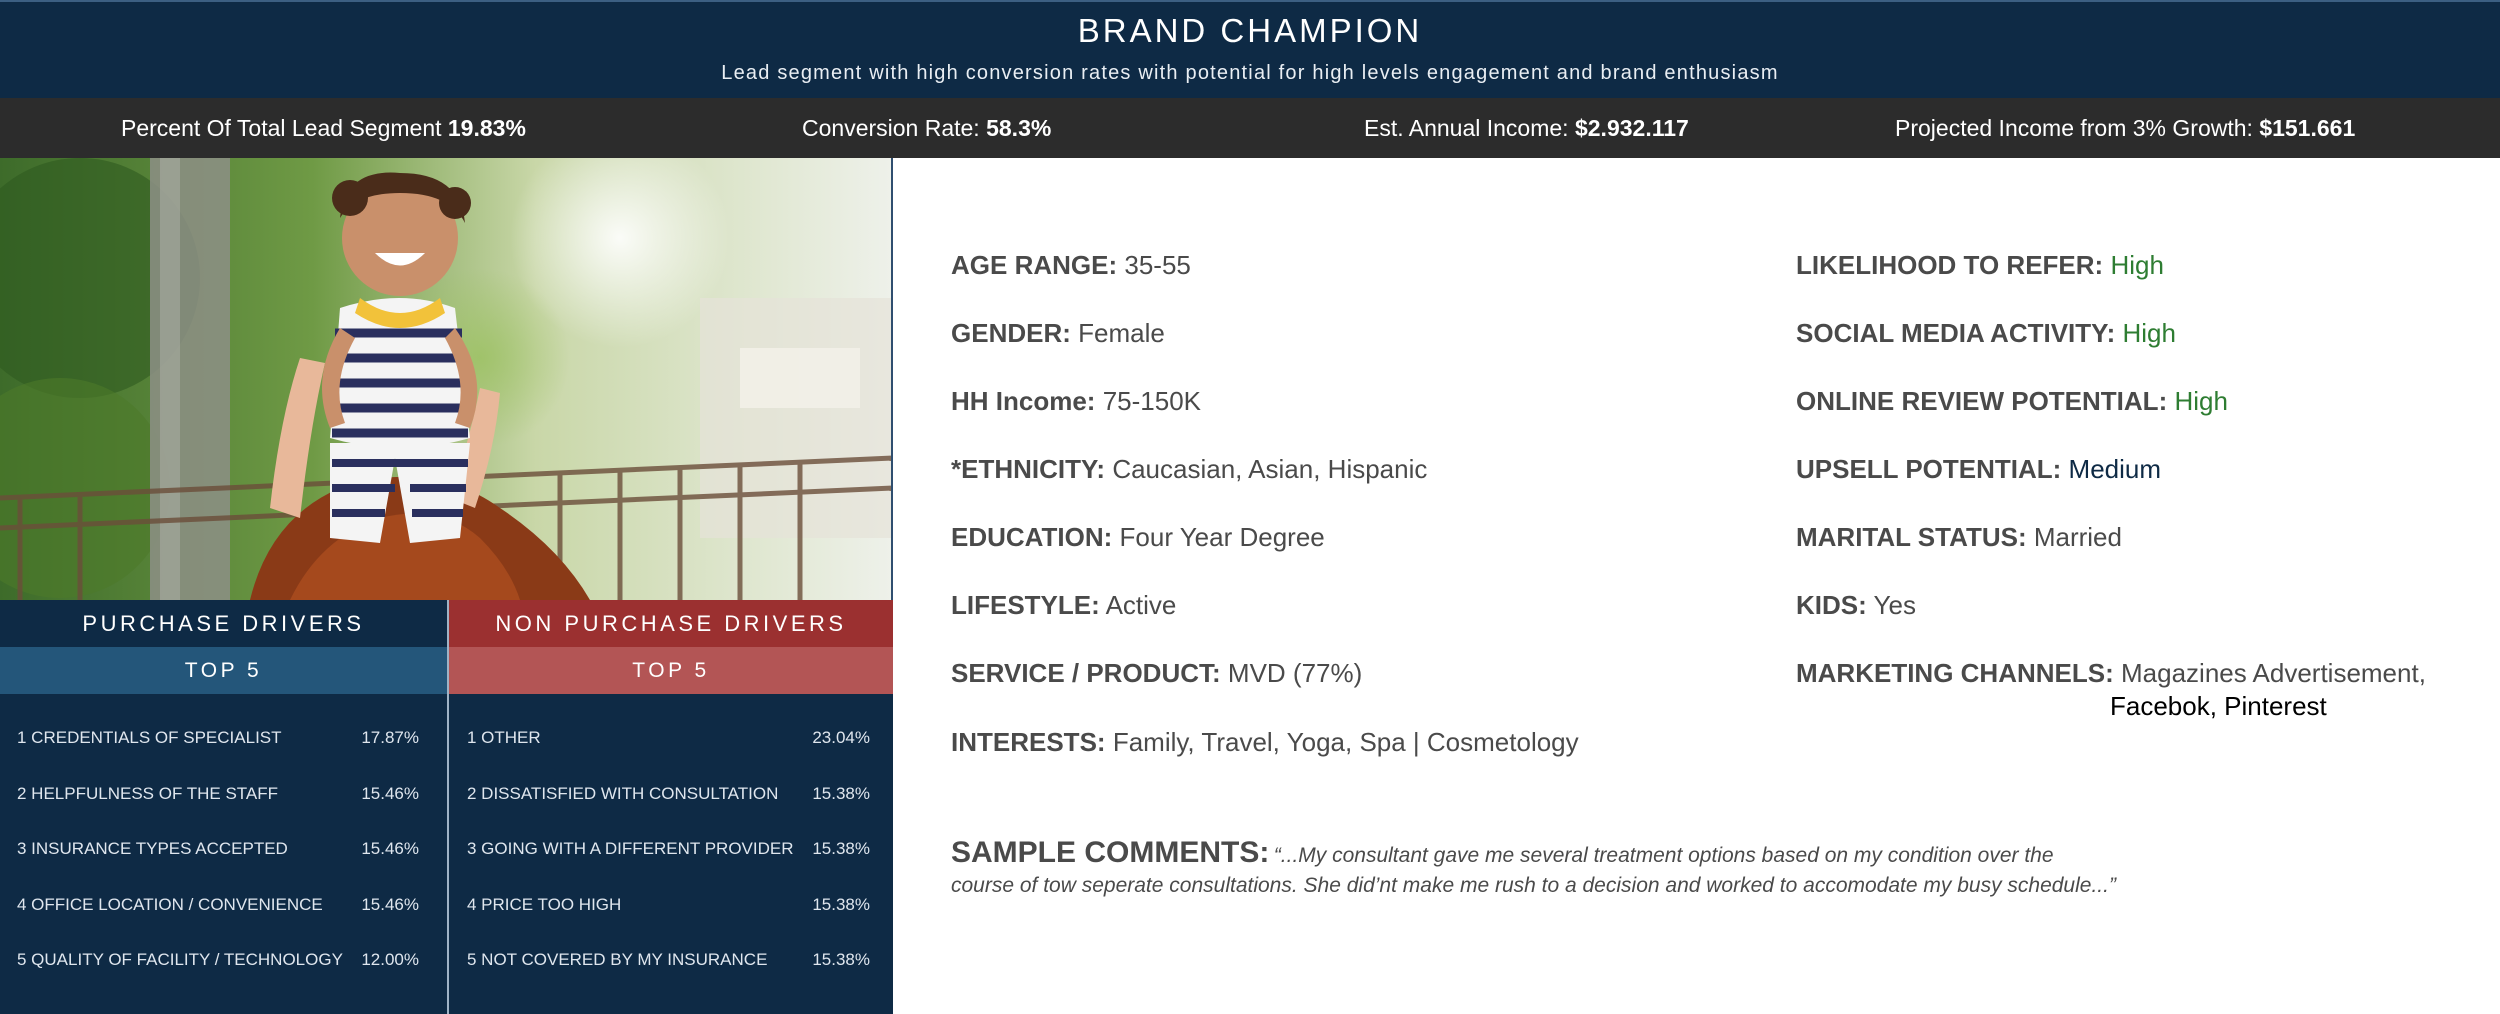 The height and width of the screenshot is (1014, 2500). I want to click on non-purchase-drivers-subheading: TOP 5, so click(671, 670).